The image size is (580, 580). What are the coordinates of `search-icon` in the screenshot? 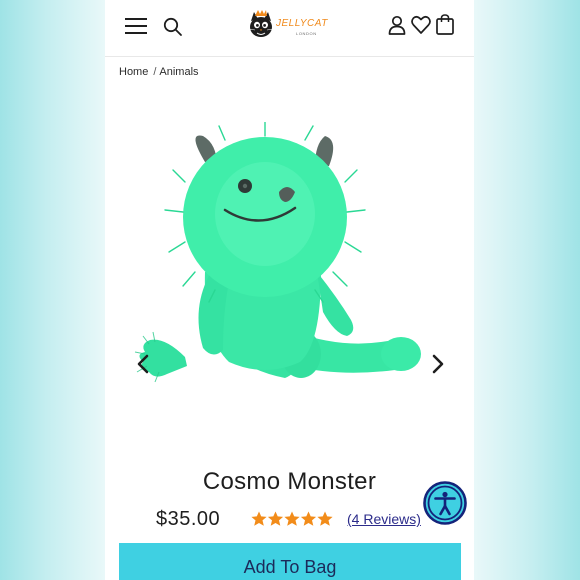 It's located at (173, 27).